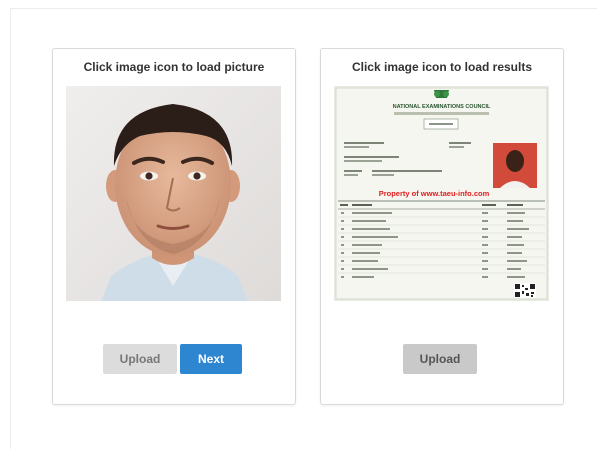 The image size is (597, 449). I want to click on certificate-watermark: Property of www.taeu-info.com, so click(434, 193).